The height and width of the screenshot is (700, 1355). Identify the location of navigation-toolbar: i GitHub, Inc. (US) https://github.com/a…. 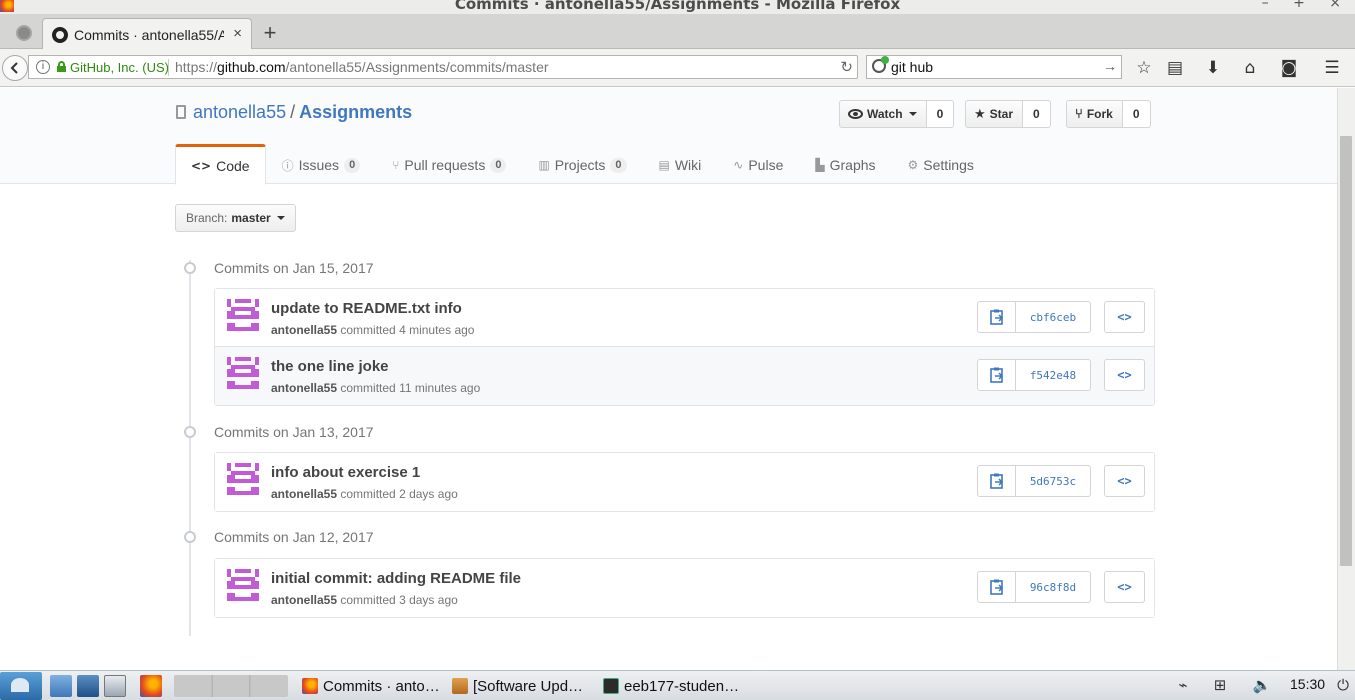
(677, 68).